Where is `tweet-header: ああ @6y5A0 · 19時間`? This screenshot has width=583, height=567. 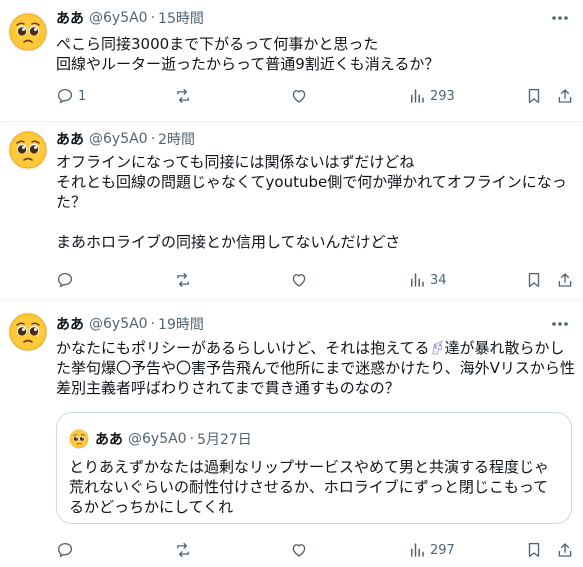
tweet-header: ああ @6y5A0 · 19時間 is located at coordinates (130, 324).